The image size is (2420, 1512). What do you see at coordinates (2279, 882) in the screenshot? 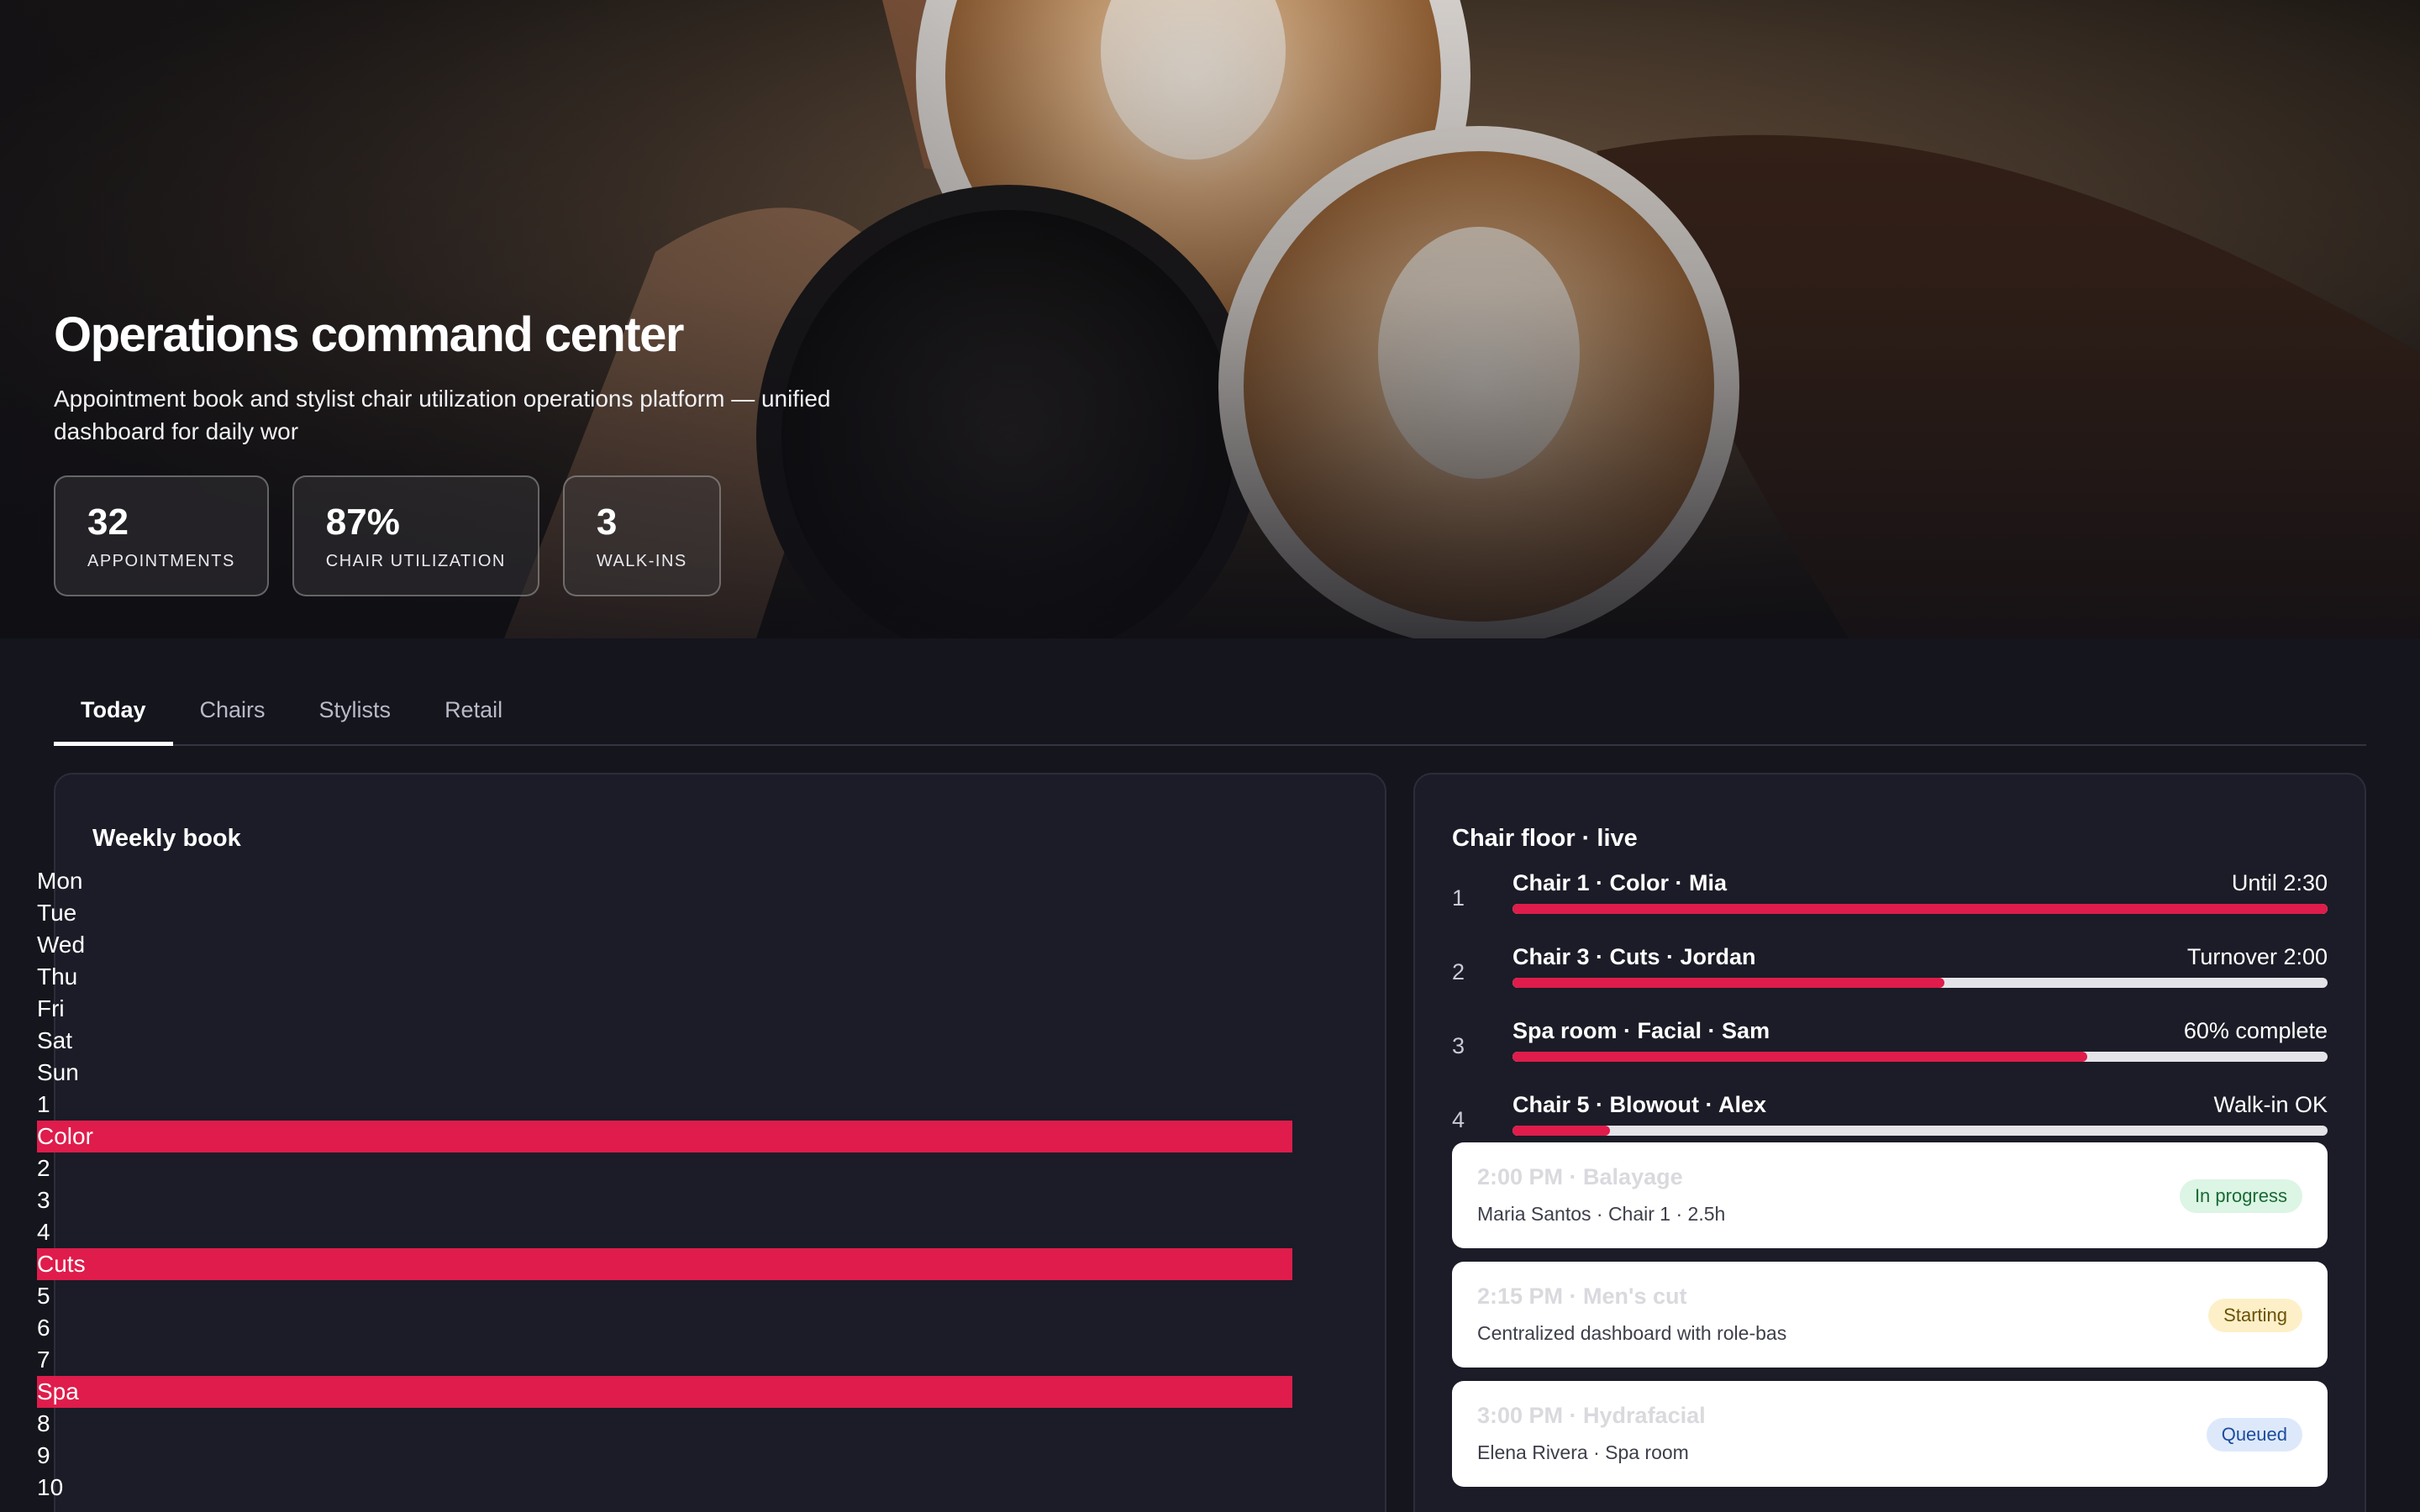
I see `chair-status: Until 2:30` at bounding box center [2279, 882].